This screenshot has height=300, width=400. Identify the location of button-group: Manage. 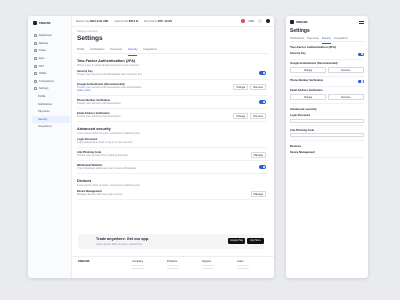
(258, 194).